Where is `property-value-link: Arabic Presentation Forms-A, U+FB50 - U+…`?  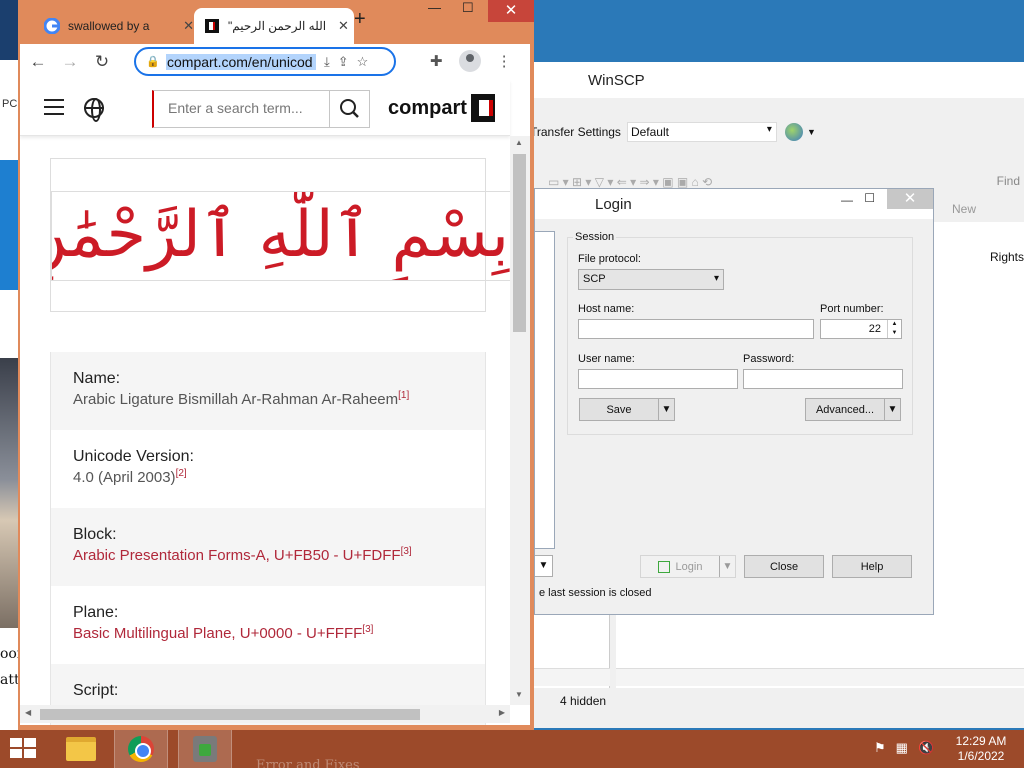 property-value-link: Arabic Presentation Forms-A, U+FB50 - U+… is located at coordinates (268, 555).